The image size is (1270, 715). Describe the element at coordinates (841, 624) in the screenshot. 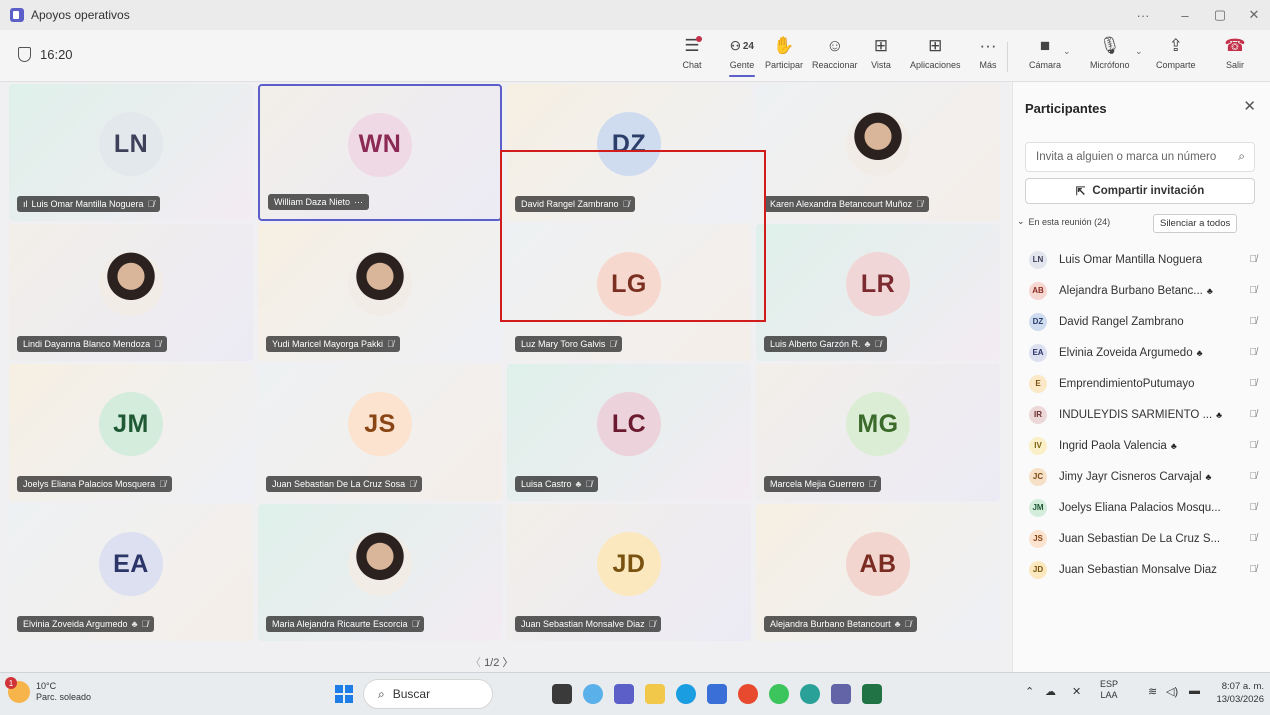

I see `participant-name-tag: Alejandra Burbano Betancourt ♣ 🎙̸` at that location.